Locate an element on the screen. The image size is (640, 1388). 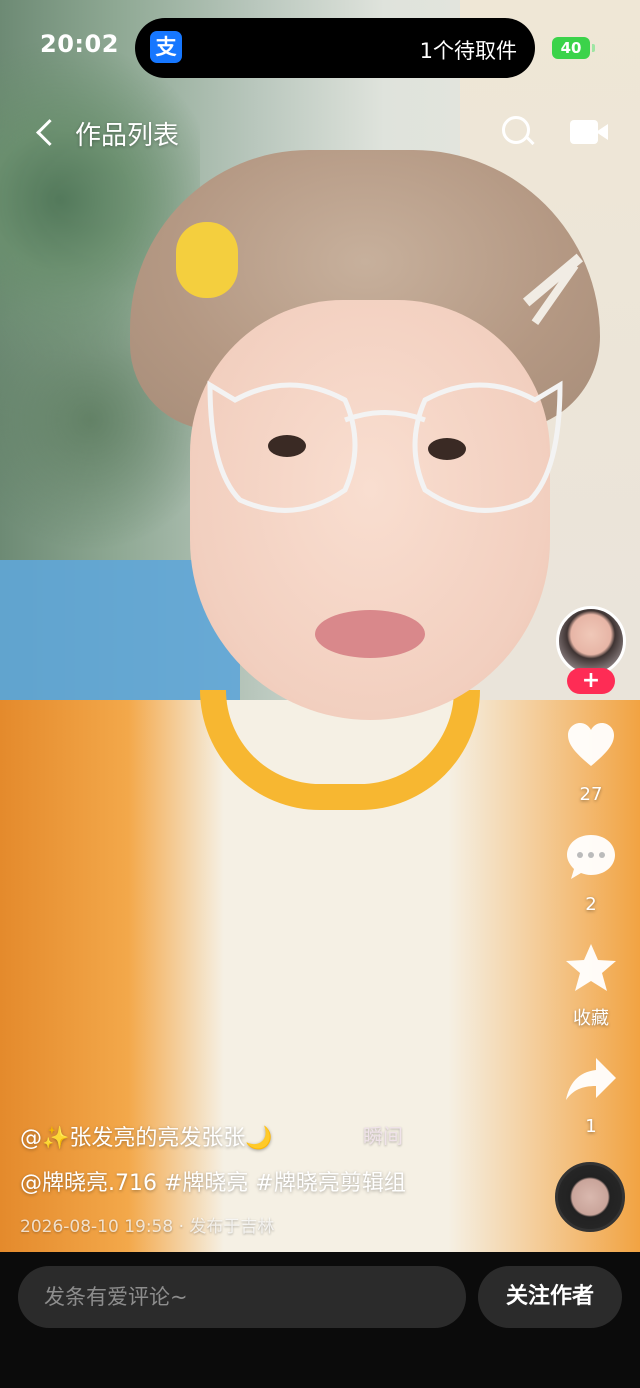
comment-icon is located at coordinates (591, 857).